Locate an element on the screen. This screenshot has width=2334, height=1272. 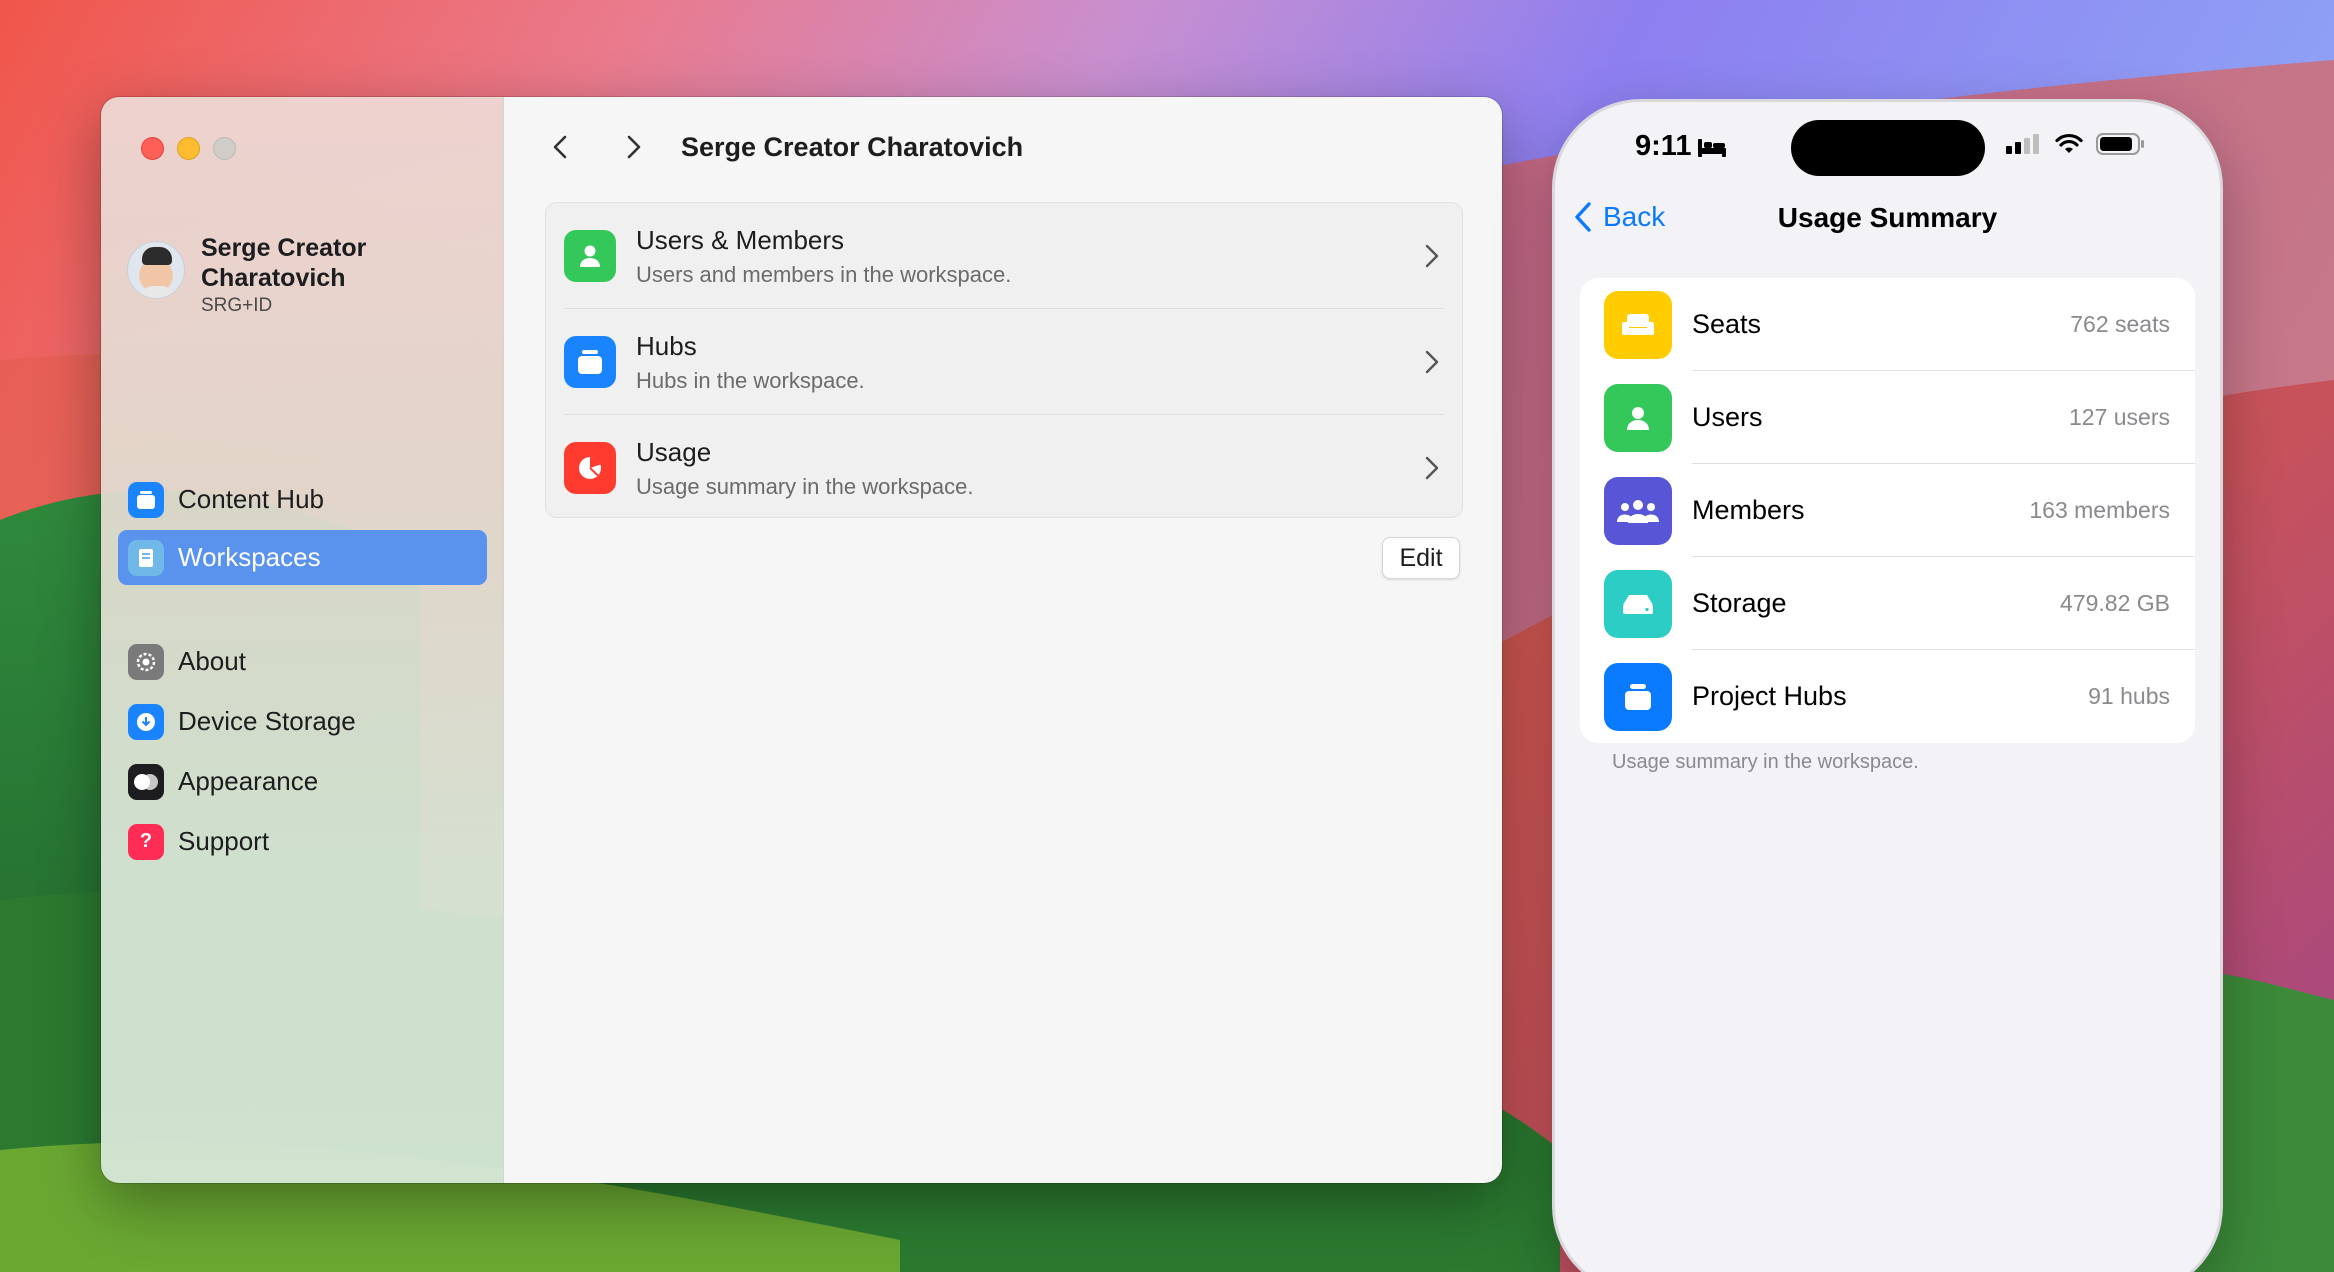
list-item-value: 91 hubs is located at coordinates (2129, 696).